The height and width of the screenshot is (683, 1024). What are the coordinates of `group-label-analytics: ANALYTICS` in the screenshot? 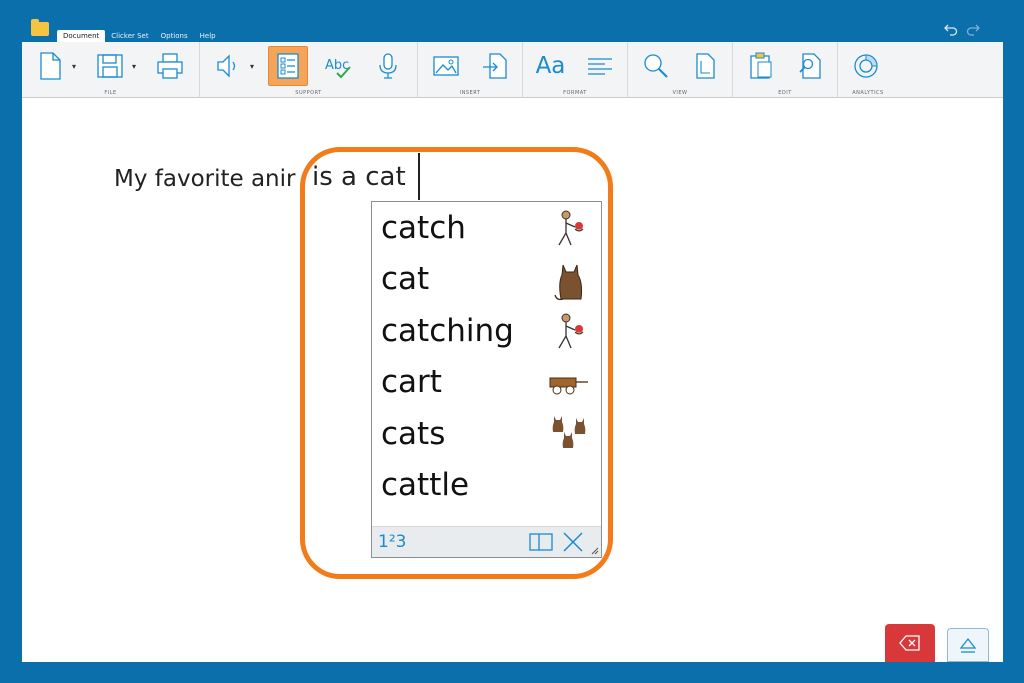 It's located at (868, 93).